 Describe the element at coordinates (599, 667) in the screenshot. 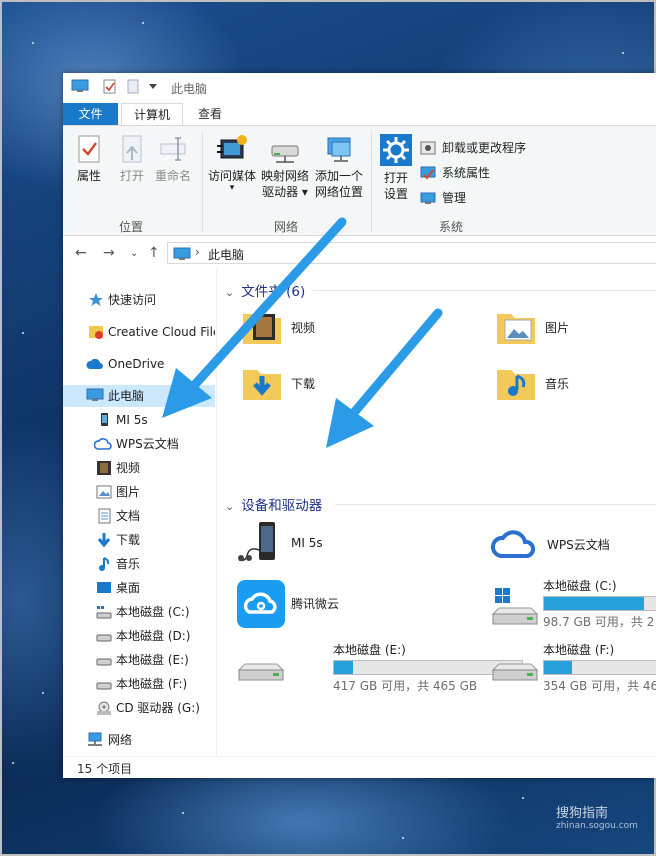

I see `drive-usage-bar` at that location.